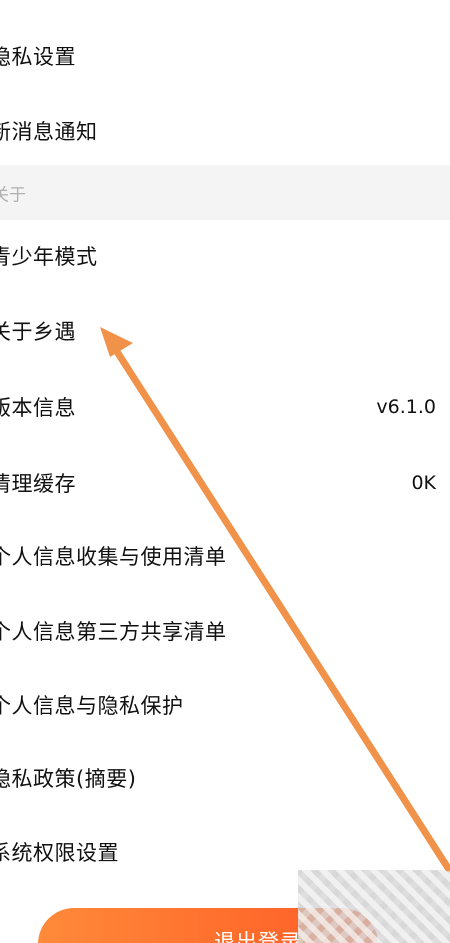  Describe the element at coordinates (38, 483) in the screenshot. I see `settings-item-label: 清理缓存` at that location.